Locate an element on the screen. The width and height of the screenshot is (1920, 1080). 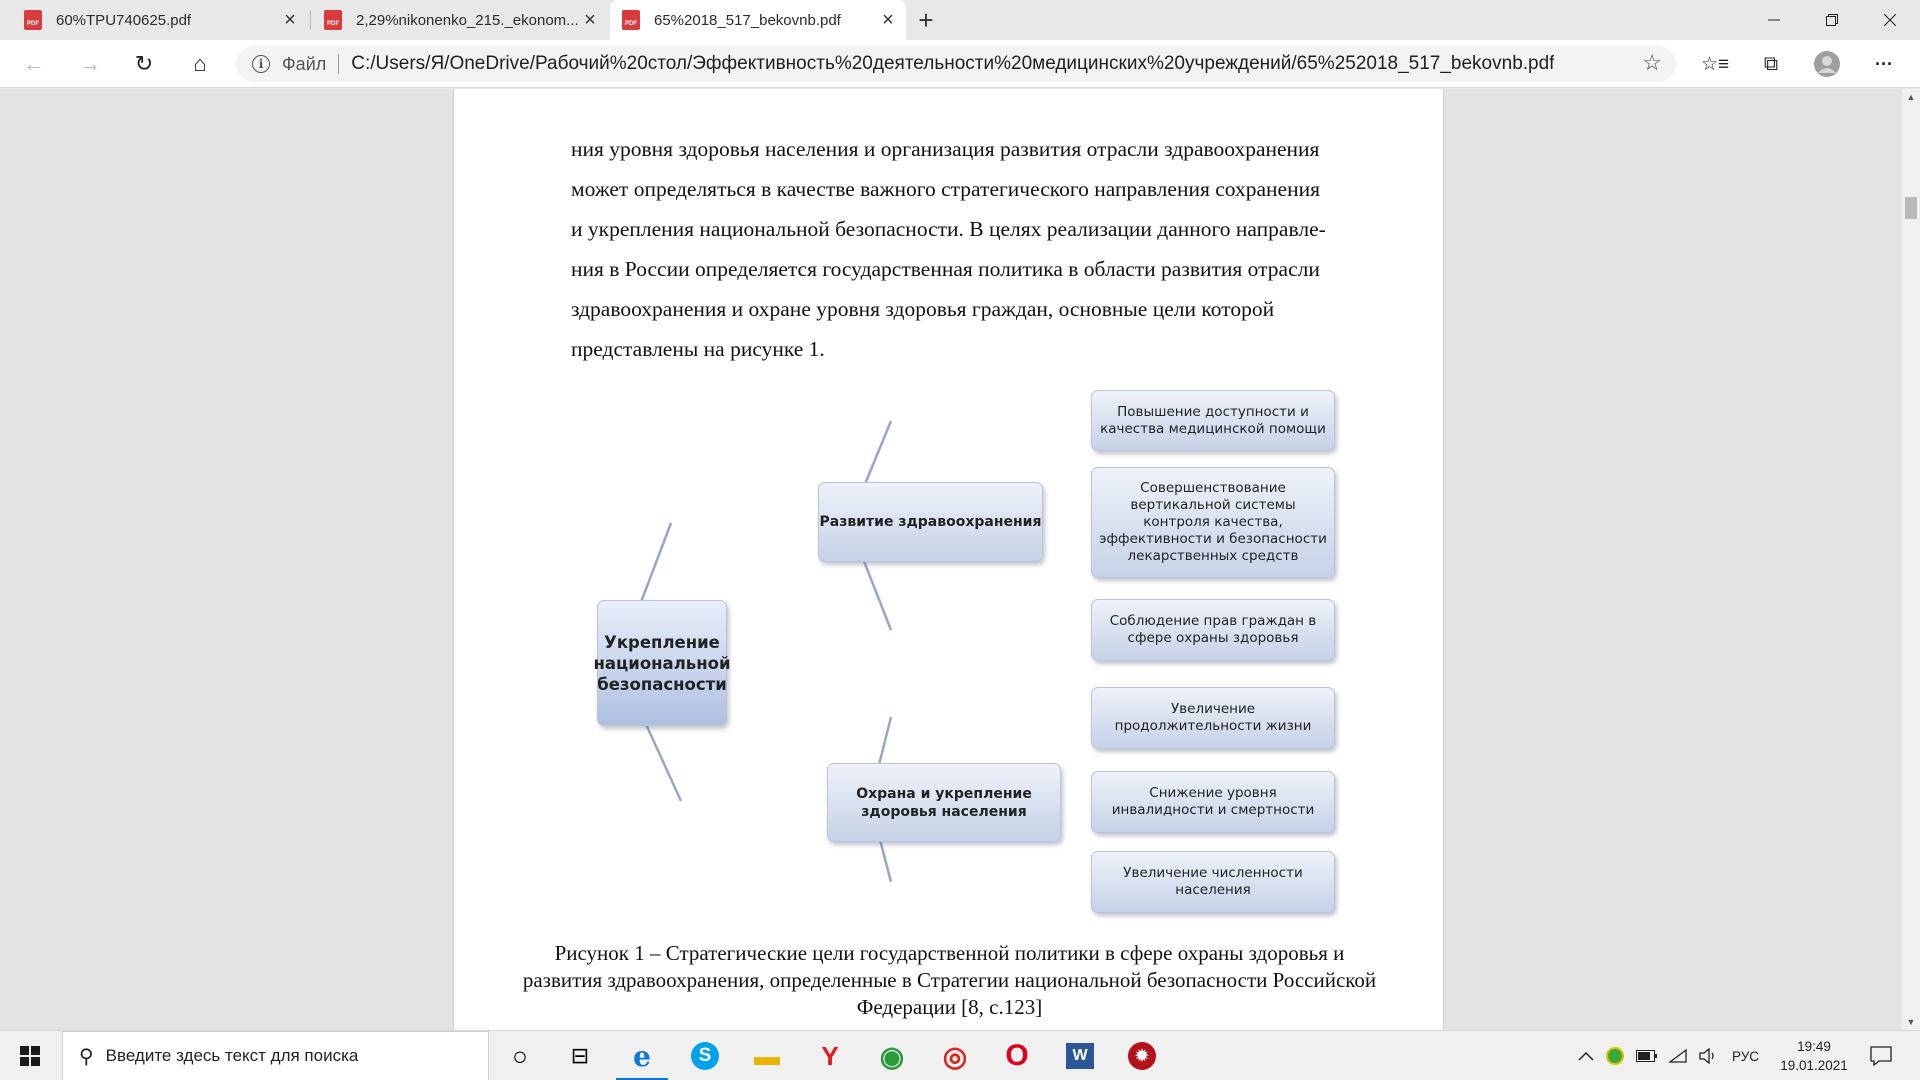
search-icon: ⚲ is located at coordinates (86, 1056).